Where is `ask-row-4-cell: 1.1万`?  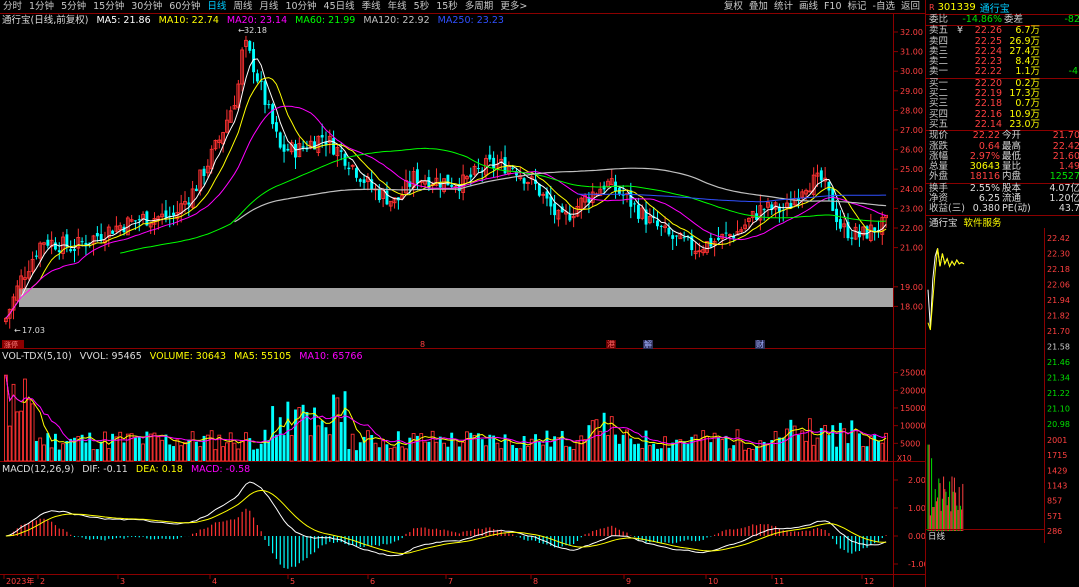 ask-row-4-cell: 1.1万 is located at coordinates (1027, 72).